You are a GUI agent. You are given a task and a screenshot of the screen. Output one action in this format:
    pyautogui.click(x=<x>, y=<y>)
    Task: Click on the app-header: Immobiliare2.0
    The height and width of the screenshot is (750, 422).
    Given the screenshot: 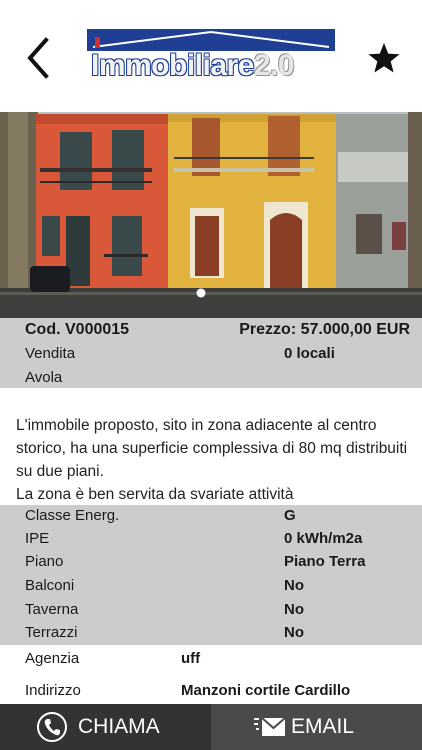 What is the action you would take?
    pyautogui.click(x=211, y=56)
    